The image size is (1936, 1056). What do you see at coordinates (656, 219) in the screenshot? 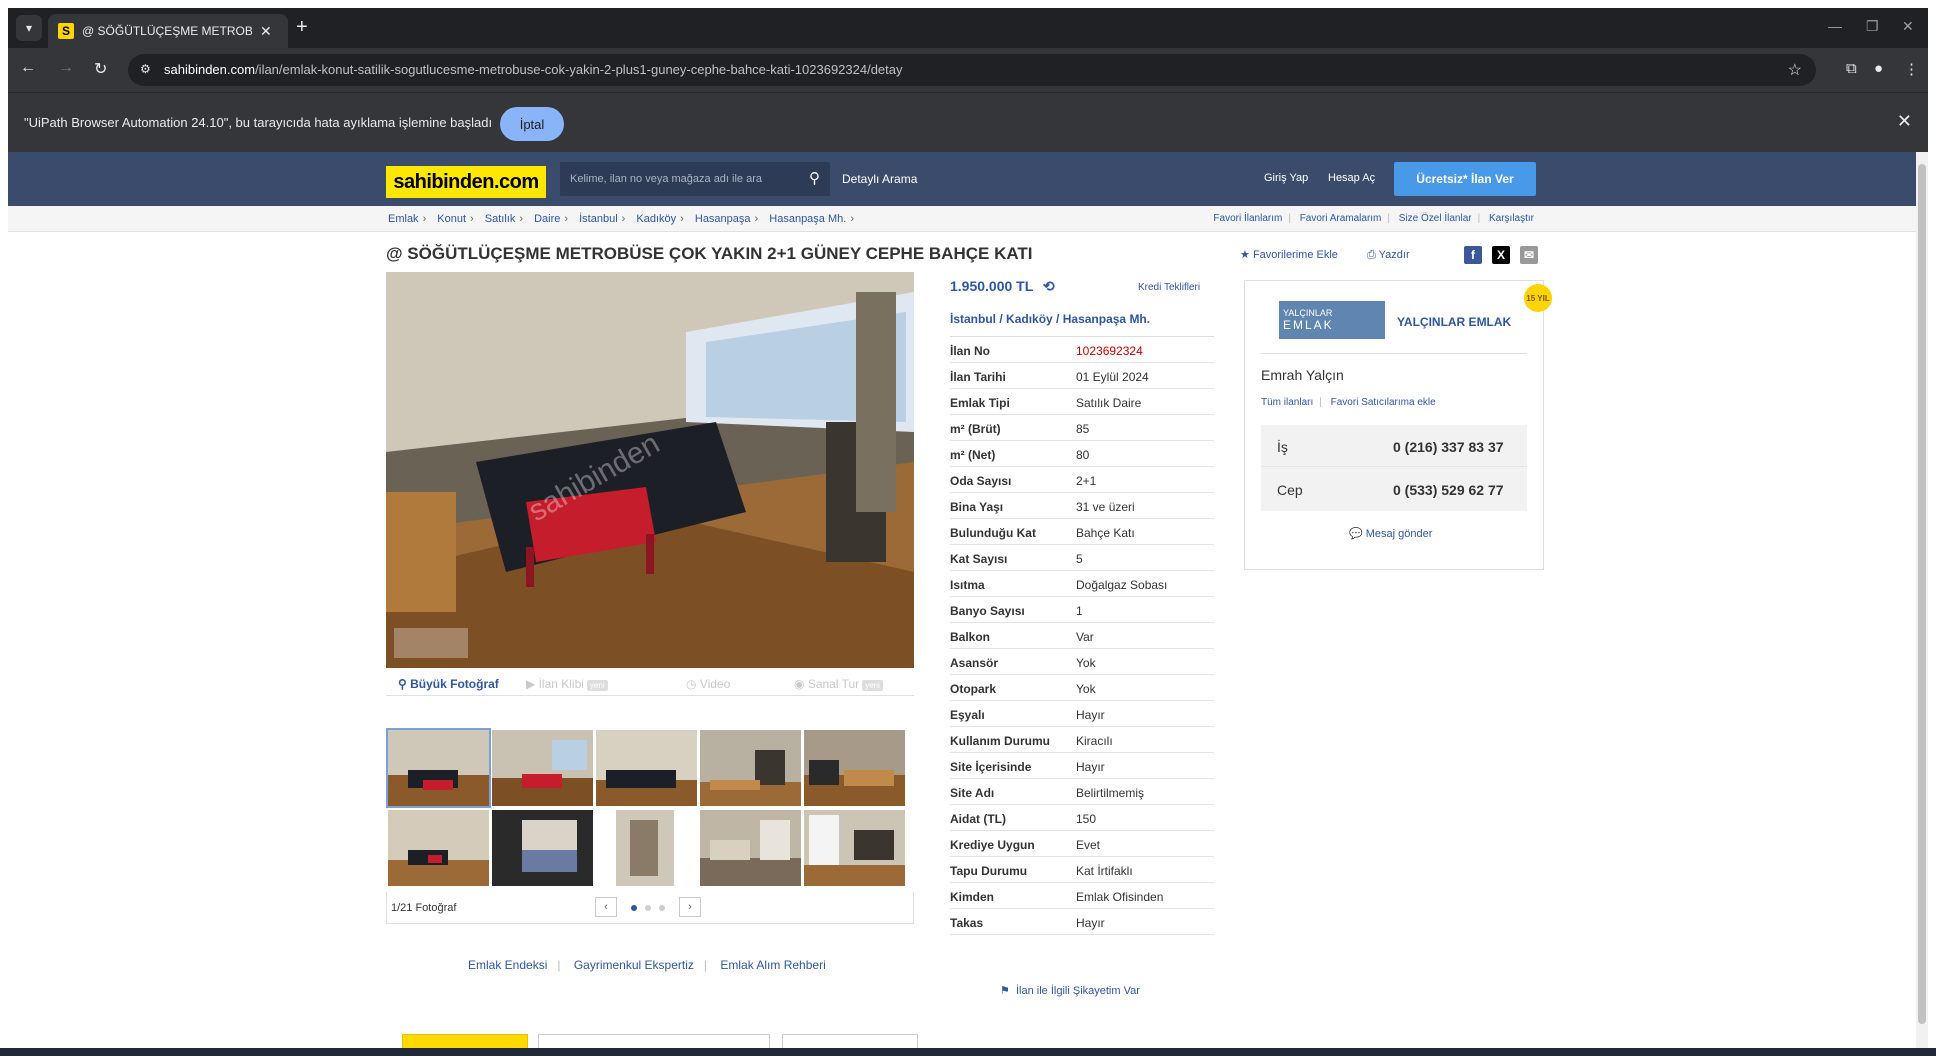
I see `breadcrumb-item: Kadıköy` at bounding box center [656, 219].